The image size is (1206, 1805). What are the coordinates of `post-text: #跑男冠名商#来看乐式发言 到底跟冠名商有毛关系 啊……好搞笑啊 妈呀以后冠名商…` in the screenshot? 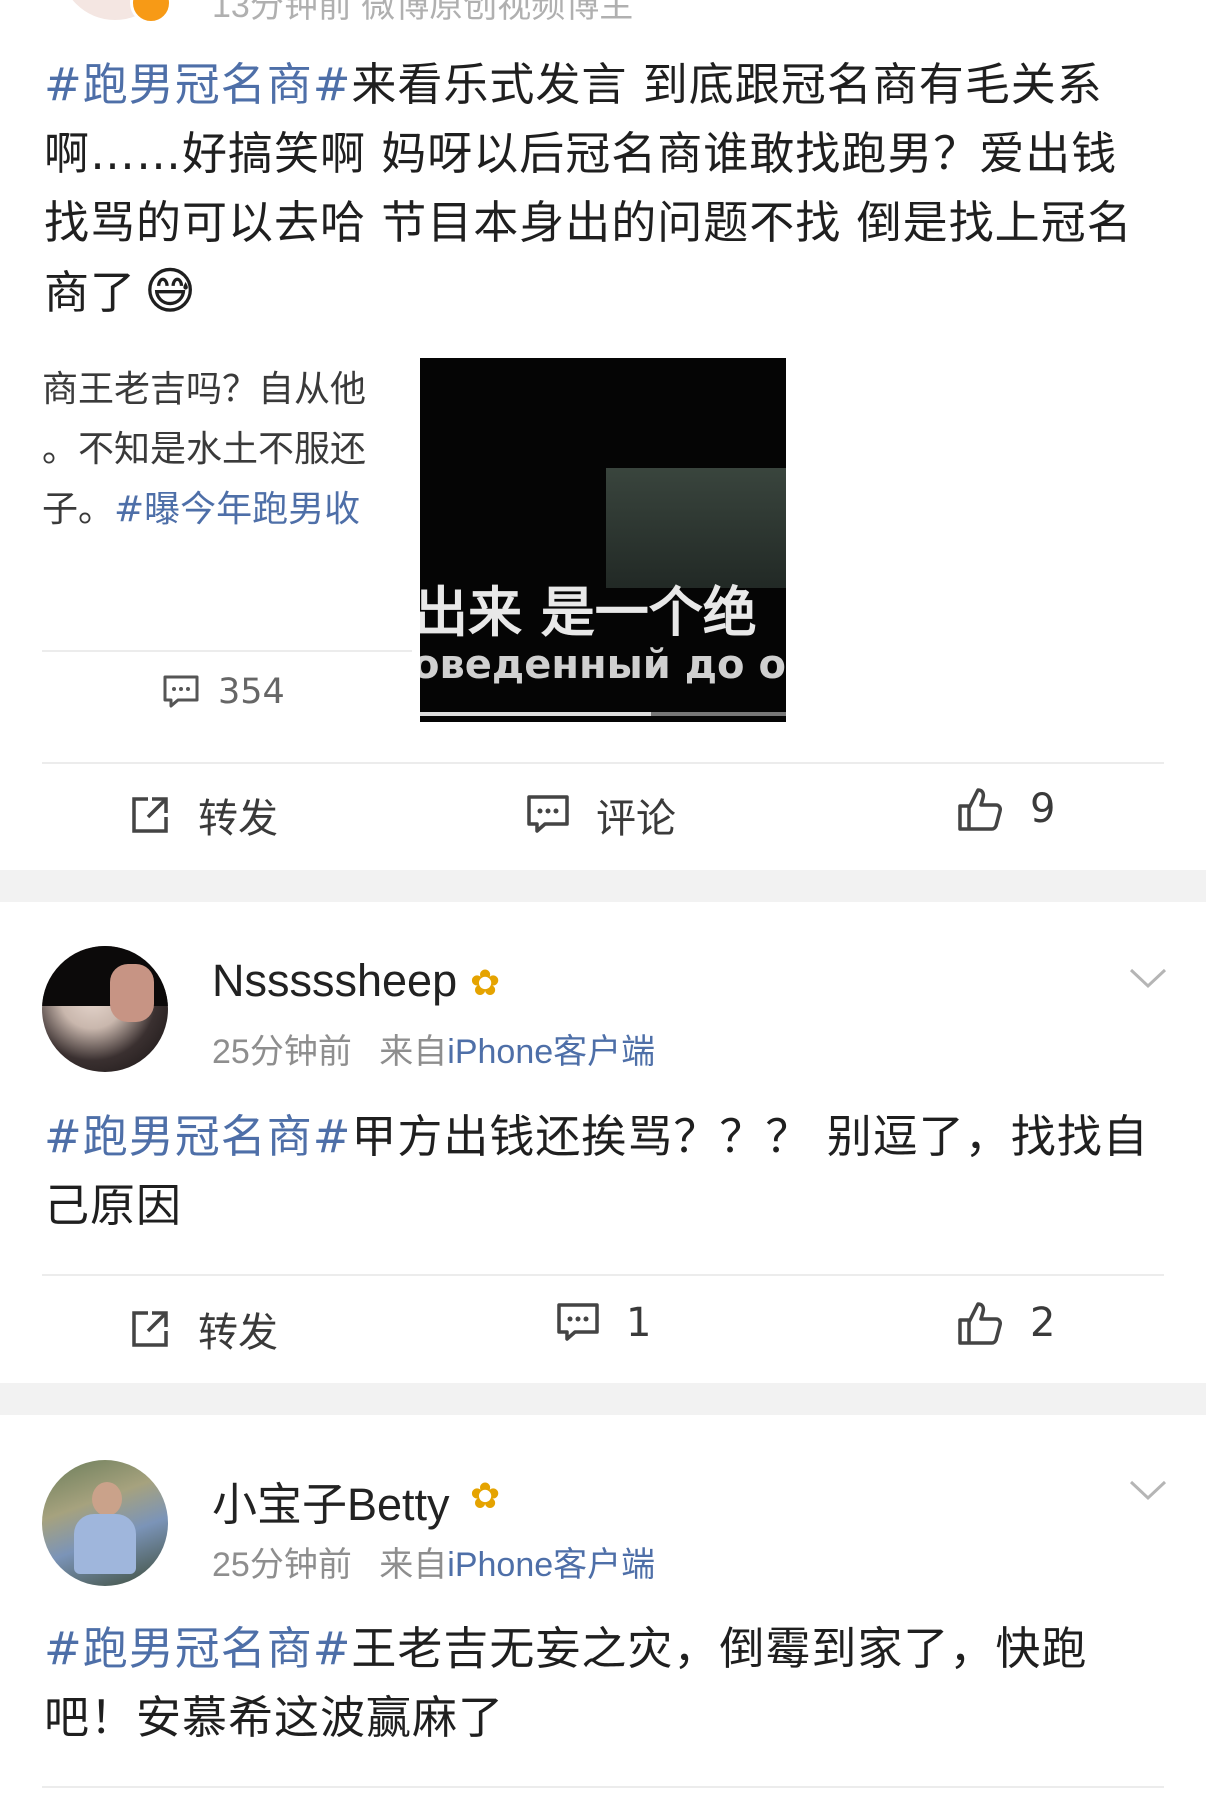 It's located at (609, 188).